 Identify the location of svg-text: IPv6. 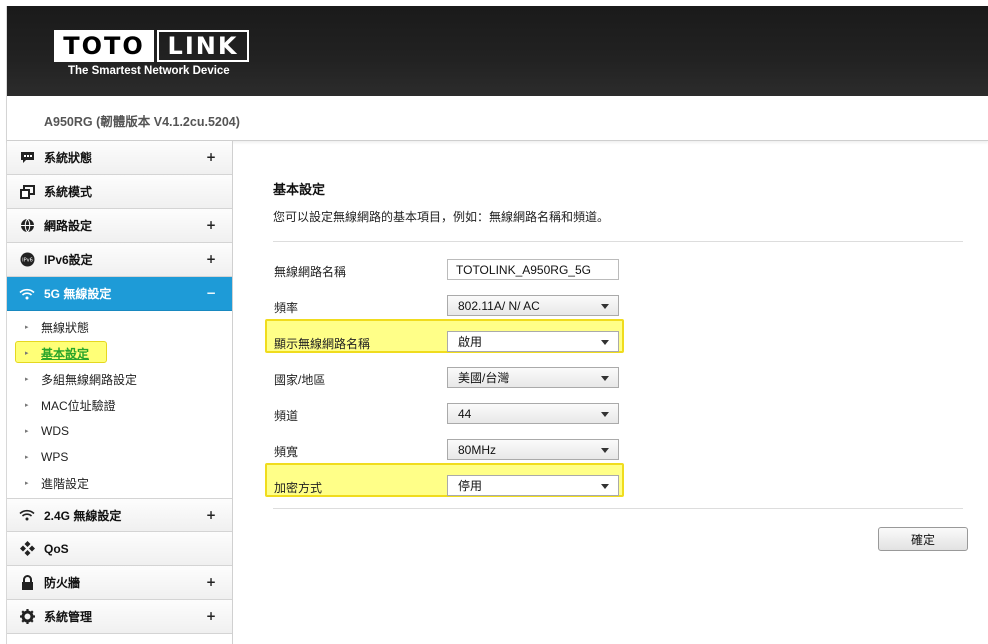
(27, 261).